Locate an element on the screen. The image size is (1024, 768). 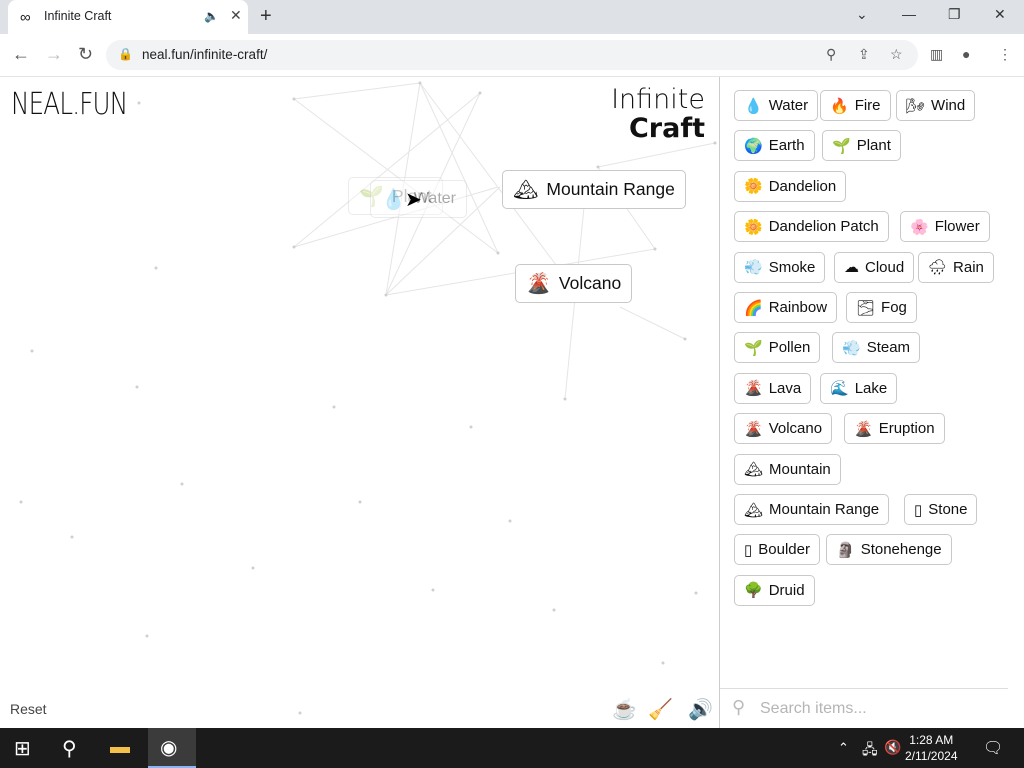
item-emoji-icon: 🌊 is located at coordinates (839, 389).